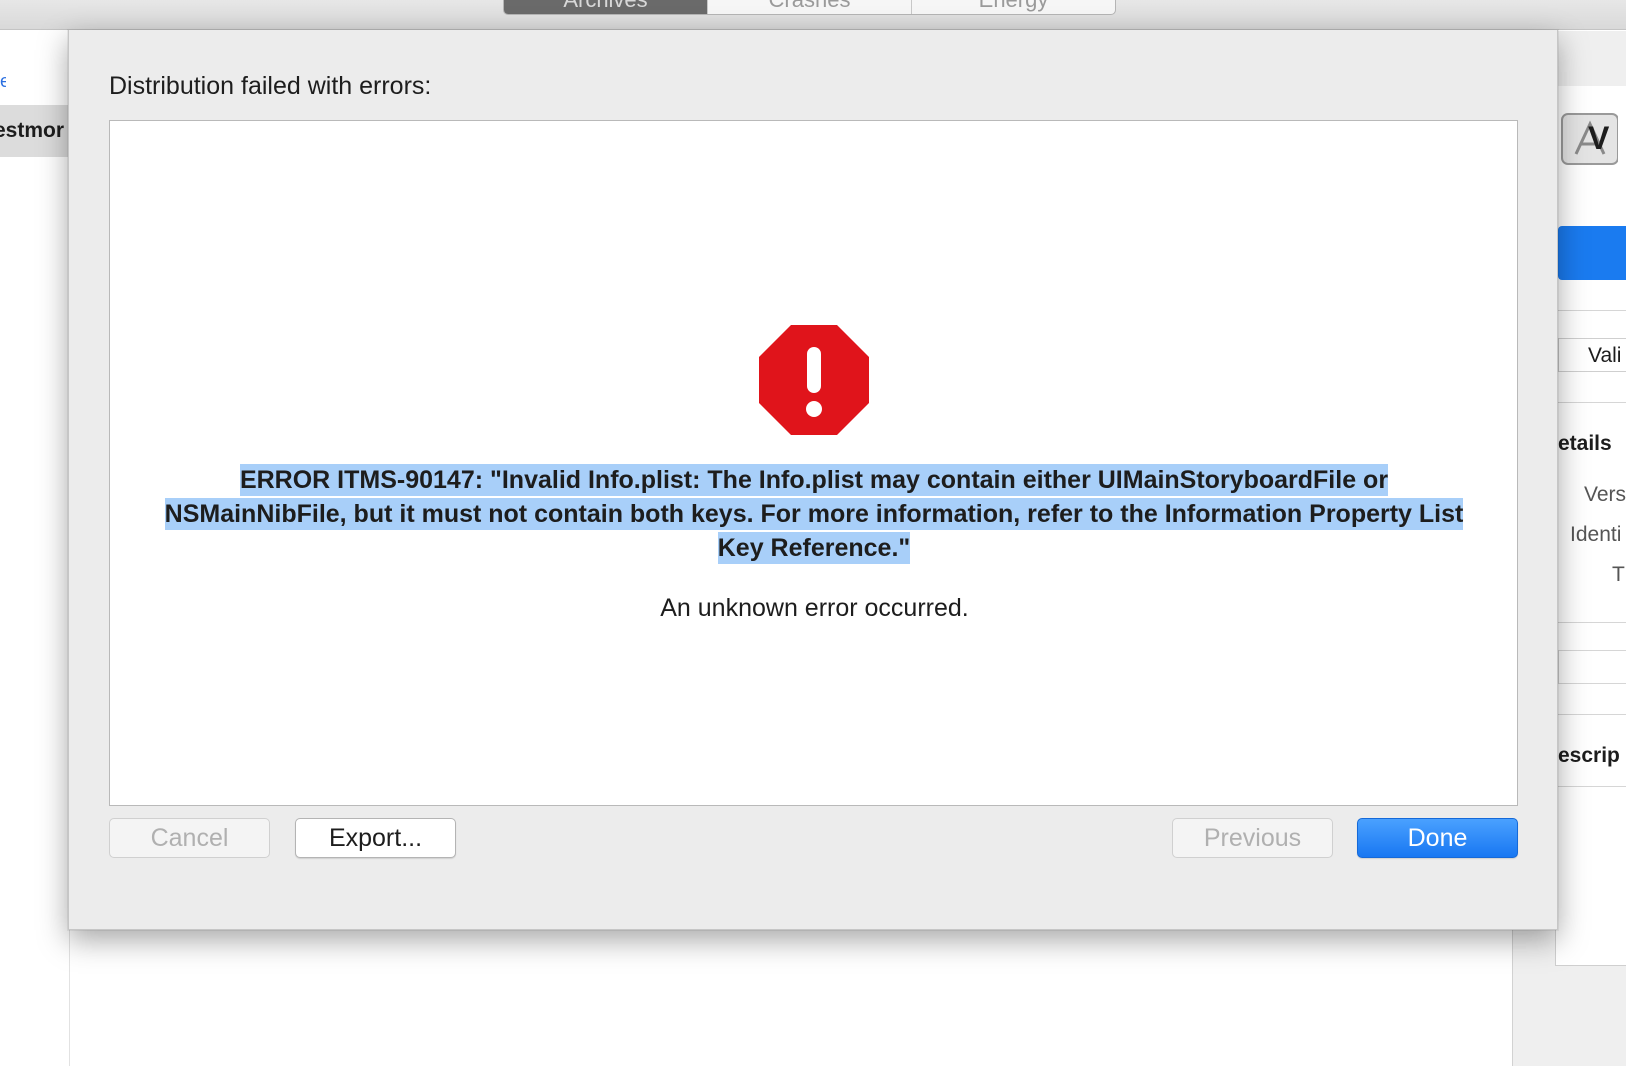 Image resolution: width=1626 pixels, height=1066 pixels. Describe the element at coordinates (814, 608) in the screenshot. I see `error-detail: An unknown error occurred.` at that location.